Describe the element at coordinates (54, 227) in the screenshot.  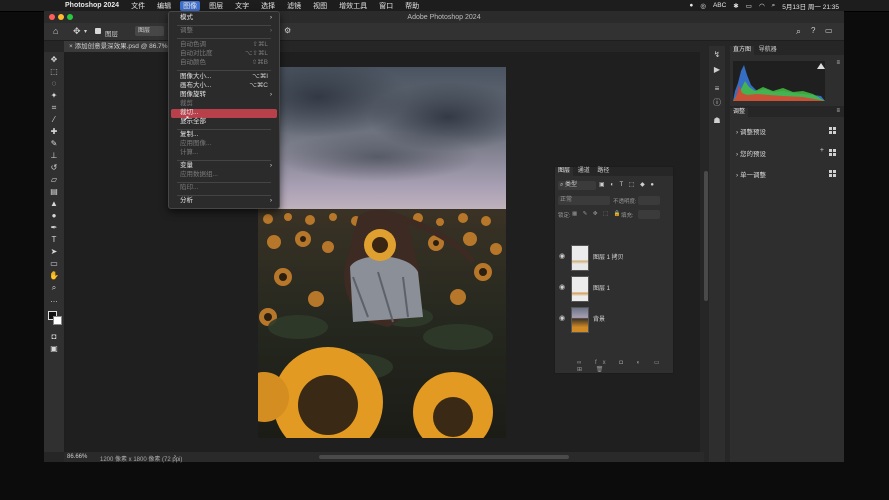
I see `pen-tool-icon: ✒` at that location.